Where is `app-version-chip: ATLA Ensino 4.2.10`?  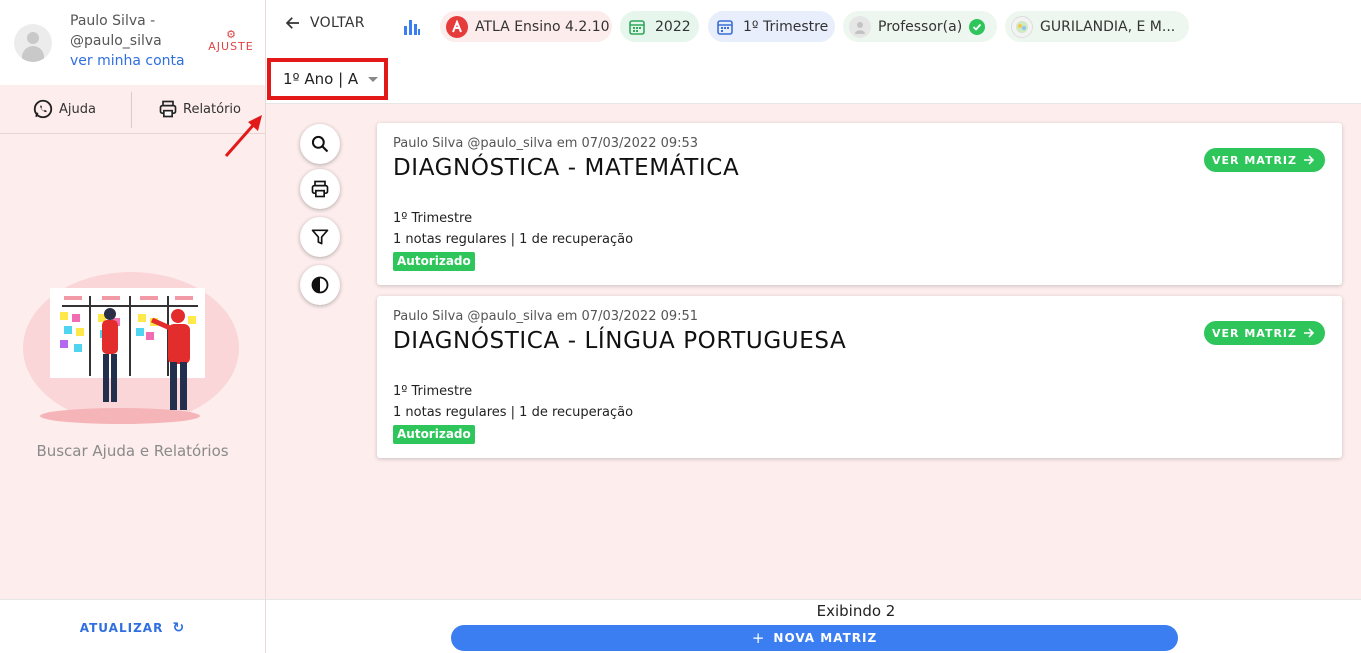 app-version-chip: ATLA Ensino 4.2.10 is located at coordinates (526, 26).